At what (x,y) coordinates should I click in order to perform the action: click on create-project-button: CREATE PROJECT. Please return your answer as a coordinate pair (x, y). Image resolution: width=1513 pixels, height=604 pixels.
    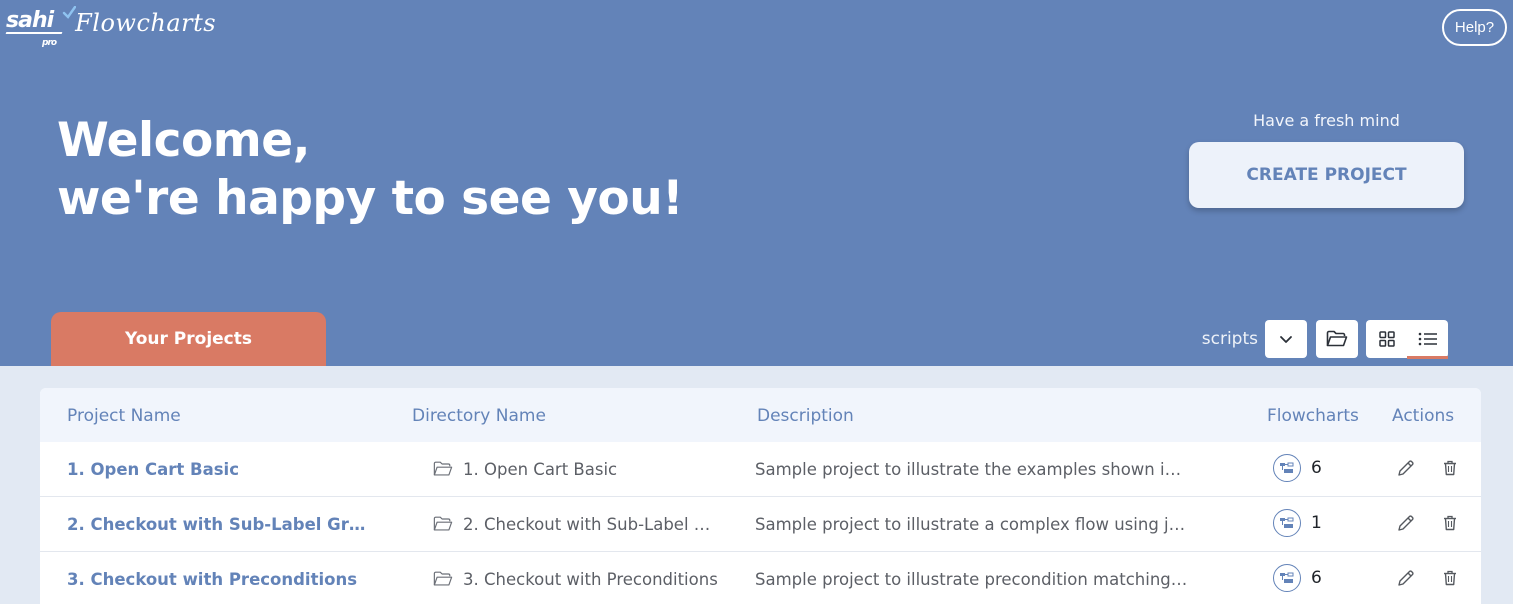
    Looking at the image, I should click on (1326, 175).